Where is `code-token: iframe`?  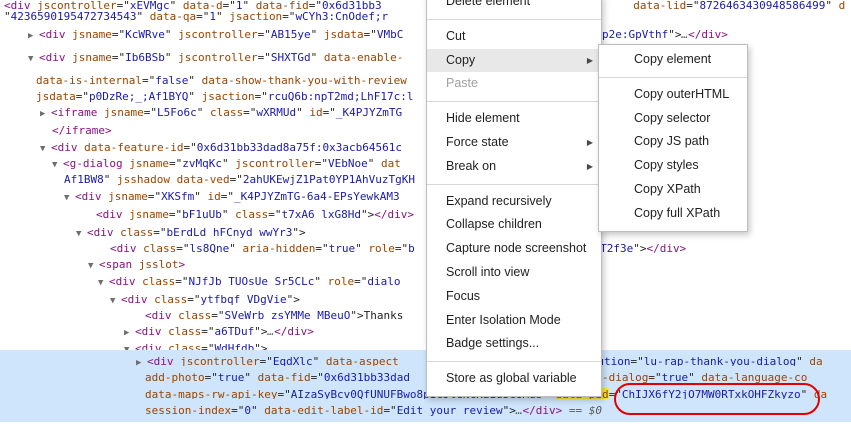 code-token: iframe is located at coordinates (77, 112).